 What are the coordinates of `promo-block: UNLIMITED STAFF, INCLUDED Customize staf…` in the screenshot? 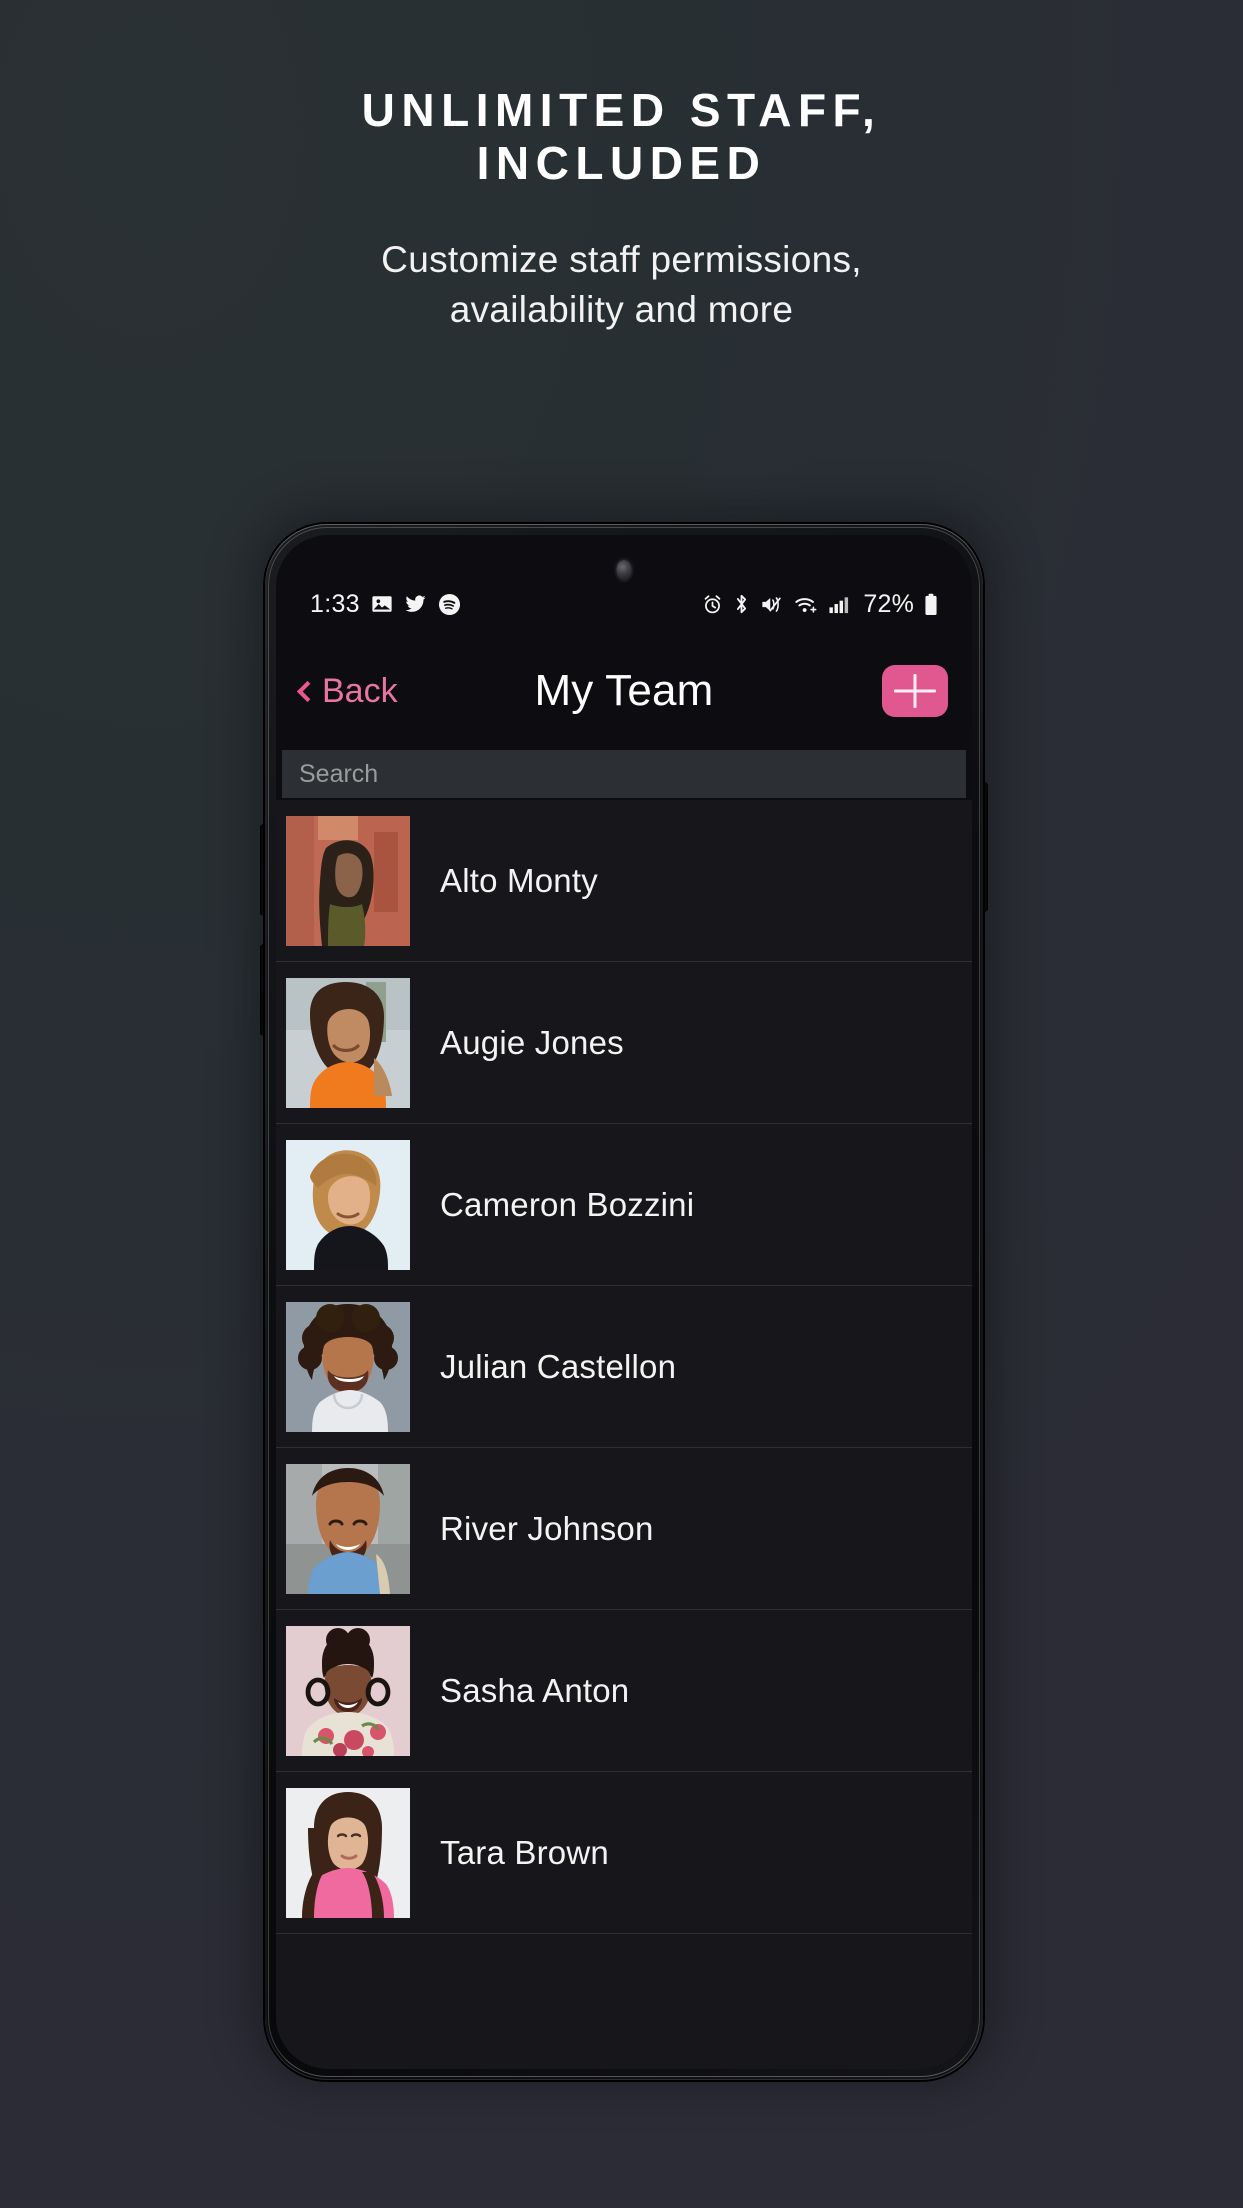 It's located at (621, 209).